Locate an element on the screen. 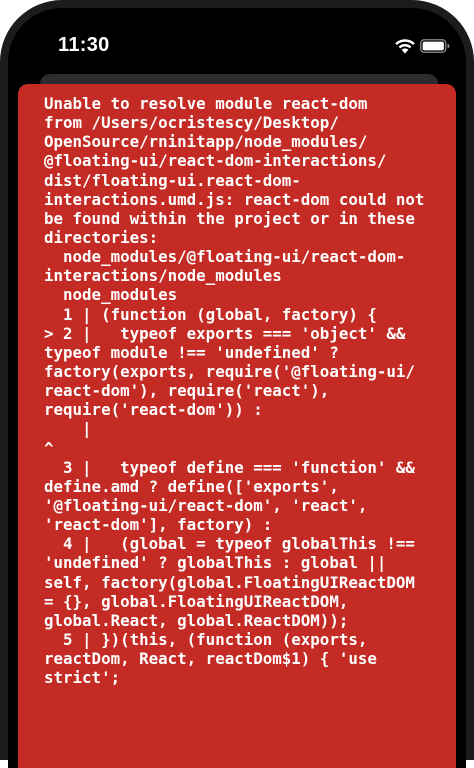  error-line: self, factory(global.FloatingUIReactDOM is located at coordinates (229, 582).